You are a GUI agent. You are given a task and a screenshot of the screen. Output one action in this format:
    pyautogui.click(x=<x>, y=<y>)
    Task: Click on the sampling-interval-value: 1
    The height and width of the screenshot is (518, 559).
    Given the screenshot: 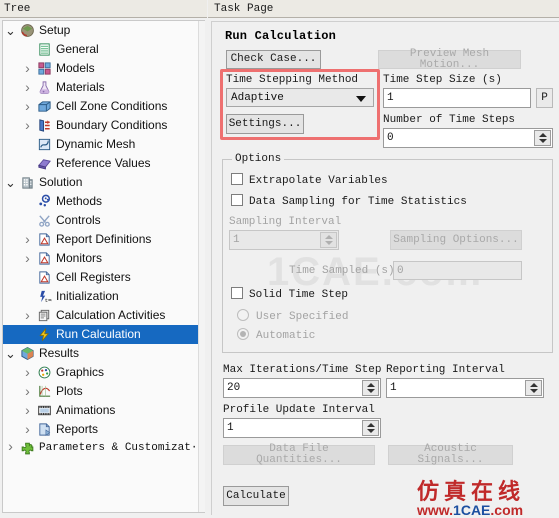 What is the action you would take?
    pyautogui.click(x=236, y=240)
    